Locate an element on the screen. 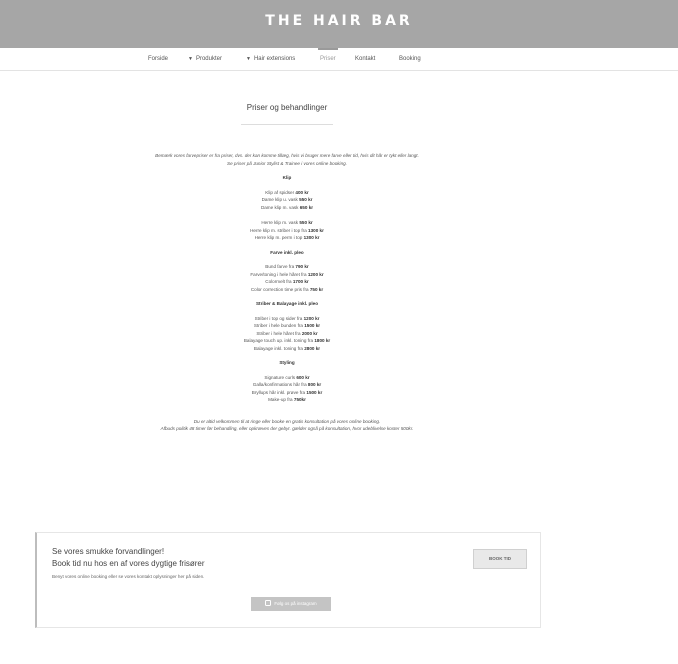 The image size is (678, 664). section-title: Klip is located at coordinates (287, 177).